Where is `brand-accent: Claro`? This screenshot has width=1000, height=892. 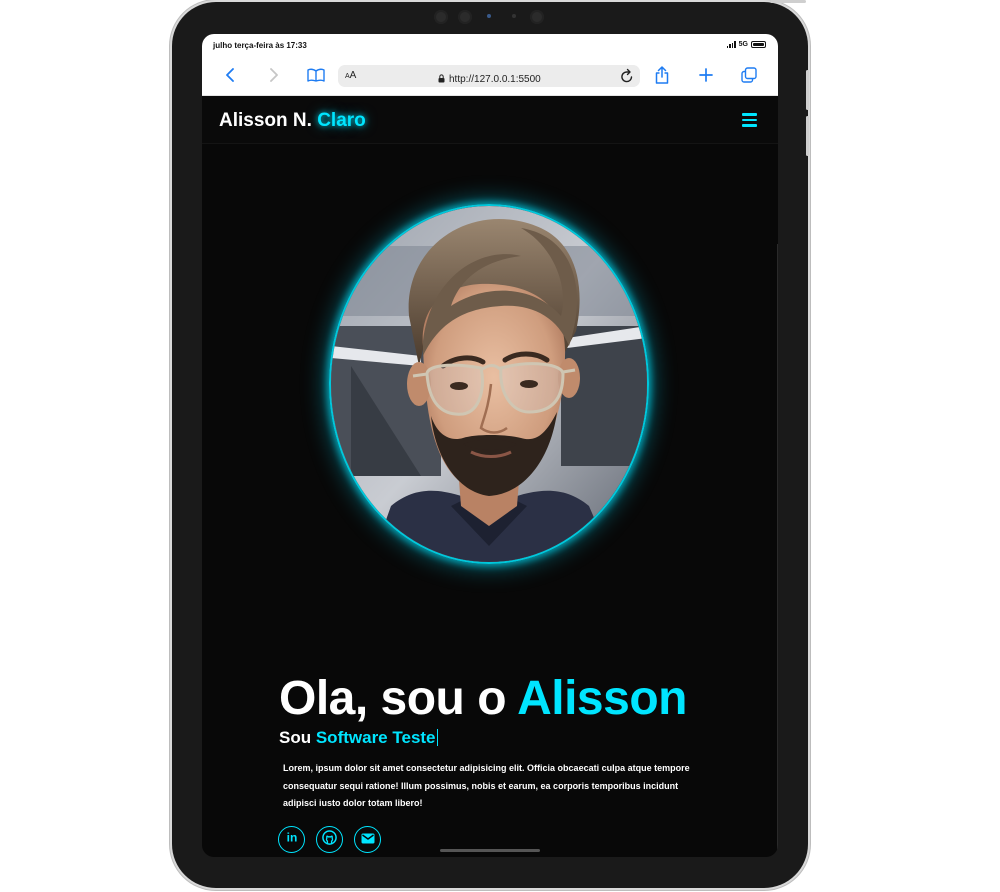
brand-accent: Claro is located at coordinates (341, 120).